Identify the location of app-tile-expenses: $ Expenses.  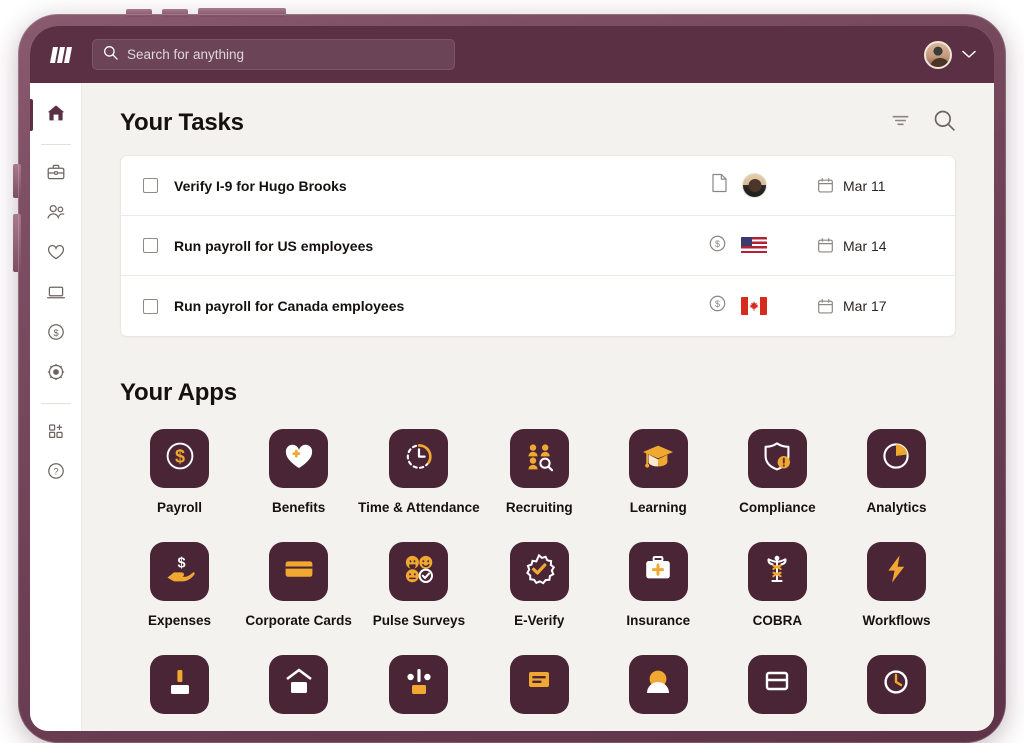
(179, 585).